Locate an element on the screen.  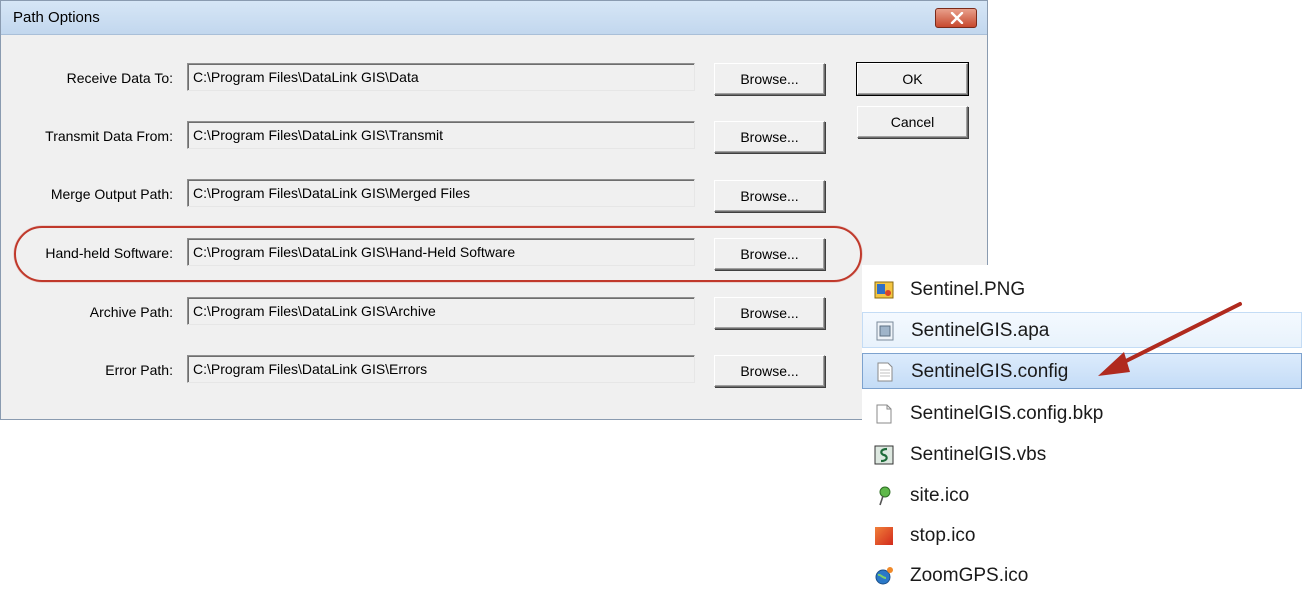
file-item: site.ico is located at coordinates (1082, 496).